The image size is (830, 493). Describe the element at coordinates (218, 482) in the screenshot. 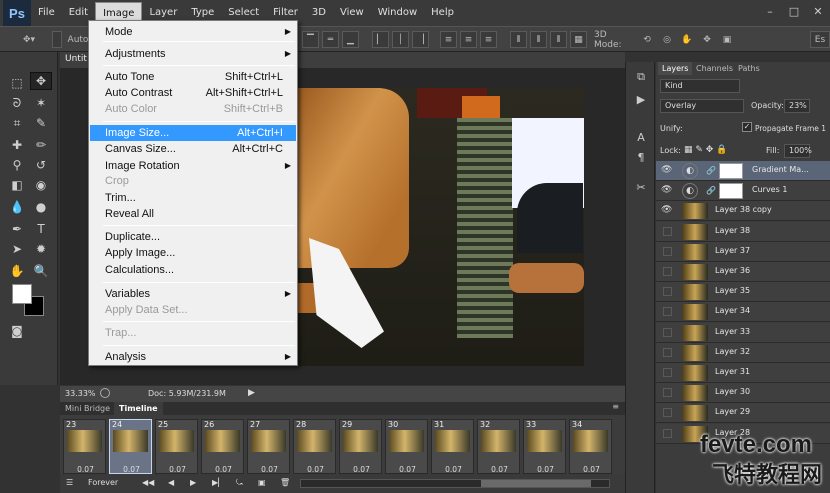

I see `next-frame-icon: ▶▏` at that location.